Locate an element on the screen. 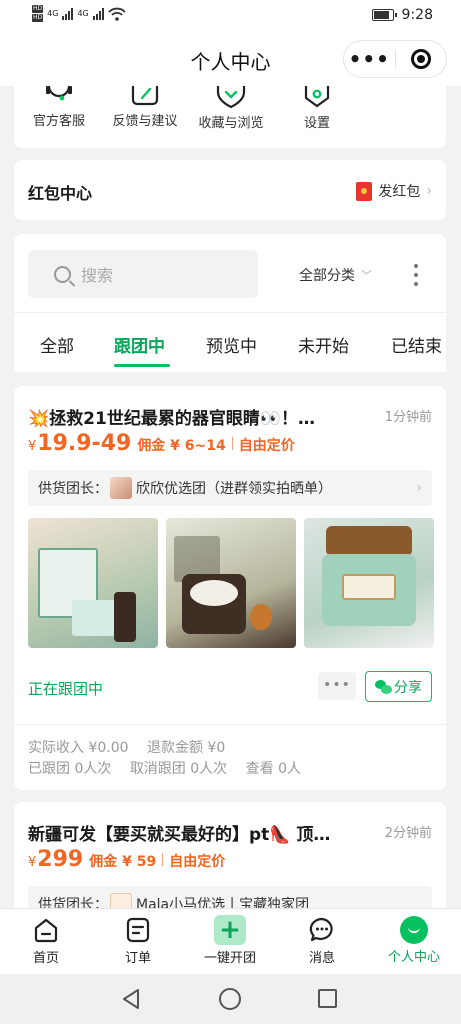 Image resolution: width=461 pixels, height=1024 pixels. more-actions-button: ••• is located at coordinates (337, 686).